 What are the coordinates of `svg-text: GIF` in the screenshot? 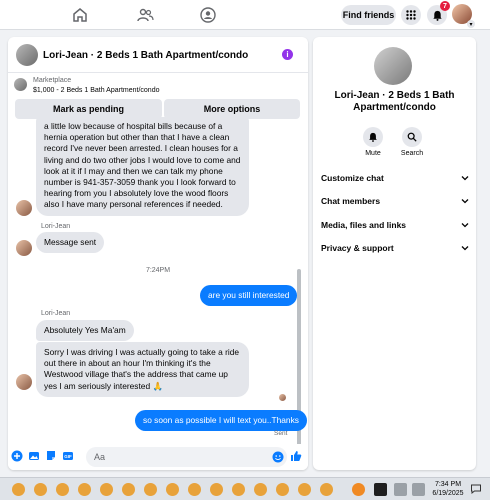 It's located at (68, 456).